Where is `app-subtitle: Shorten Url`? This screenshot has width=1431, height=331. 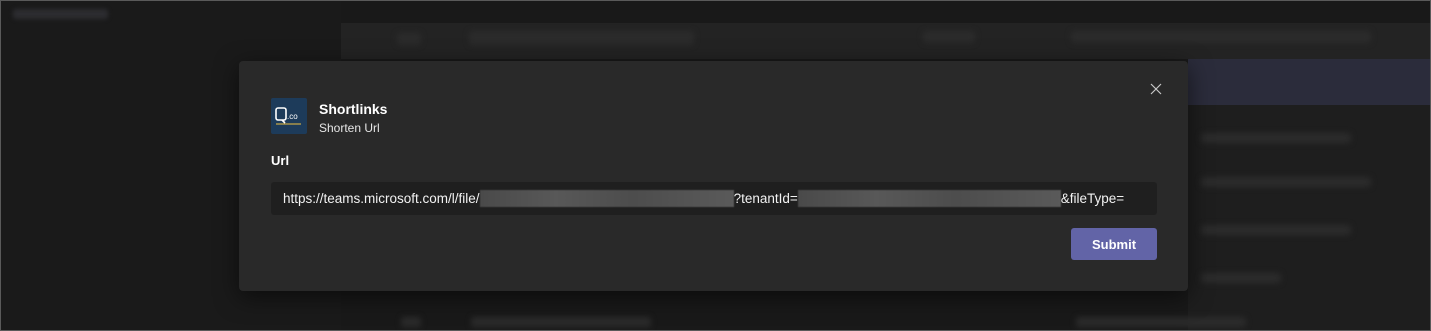 app-subtitle: Shorten Url is located at coordinates (349, 128).